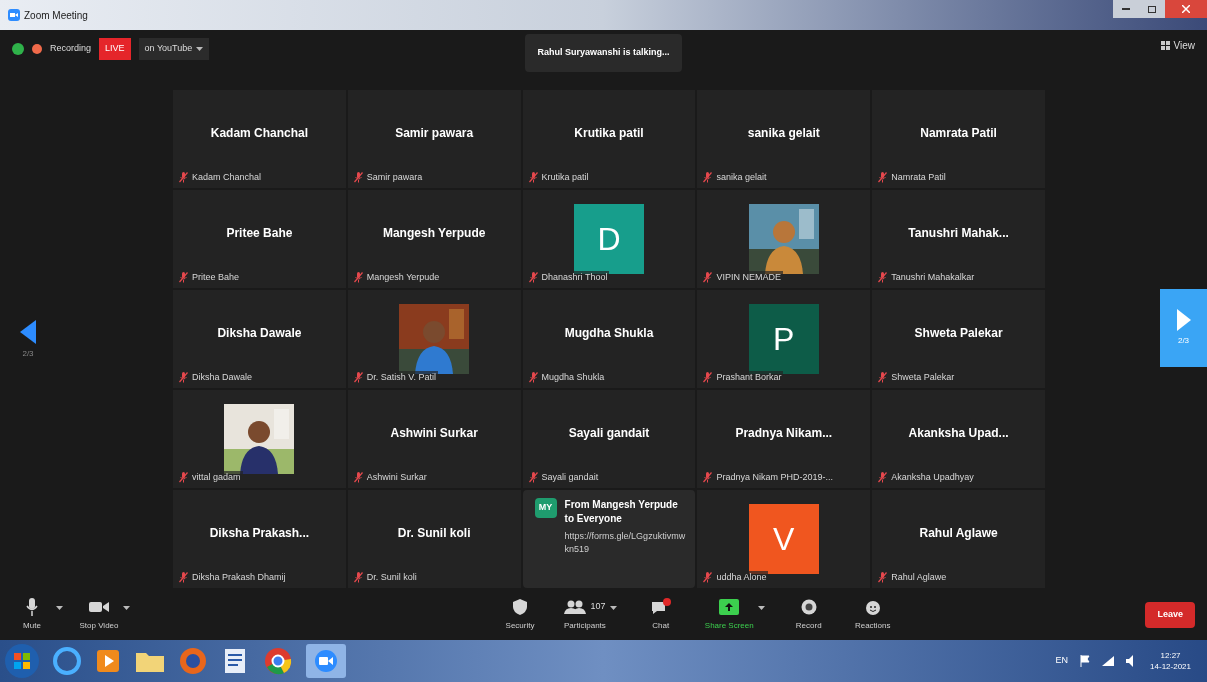 This screenshot has height=682, width=1207. I want to click on participant-name: Shweta Palekar, so click(958, 333).